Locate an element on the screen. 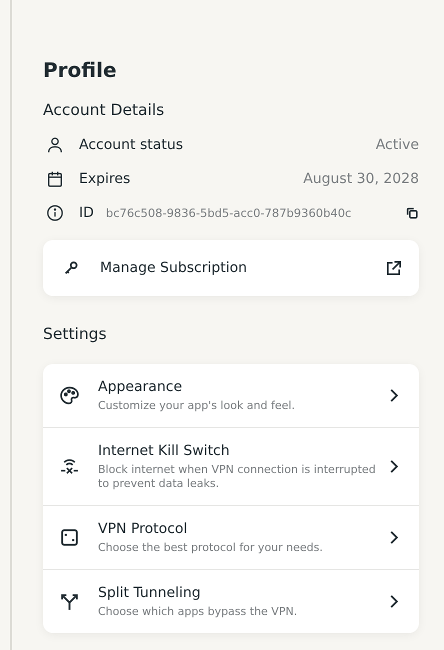 The width and height of the screenshot is (444, 650). copy-icon is located at coordinates (412, 213).